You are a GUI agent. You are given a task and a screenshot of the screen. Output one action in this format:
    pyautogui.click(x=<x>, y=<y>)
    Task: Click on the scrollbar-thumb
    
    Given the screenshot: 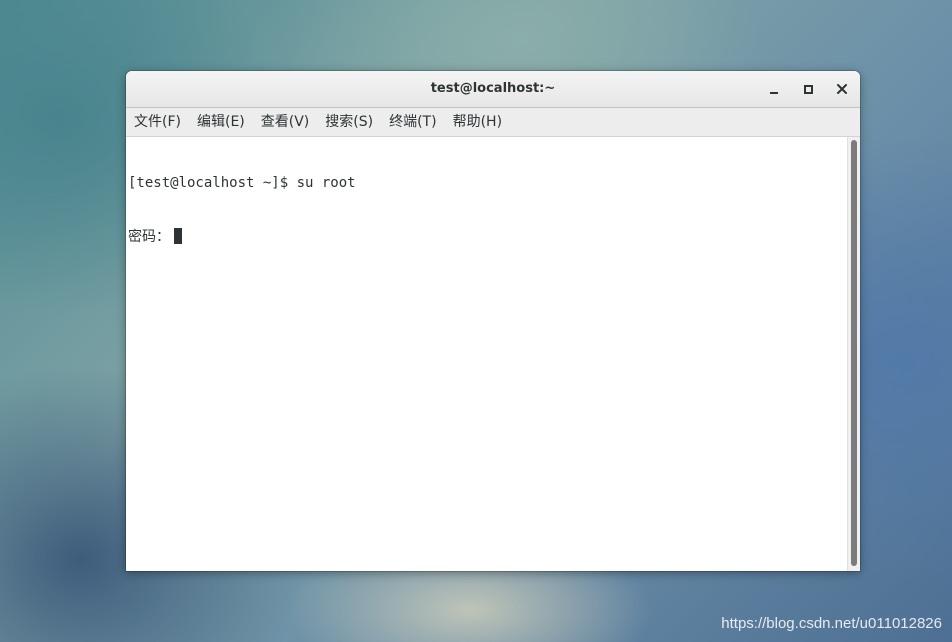 What is the action you would take?
    pyautogui.click(x=854, y=353)
    